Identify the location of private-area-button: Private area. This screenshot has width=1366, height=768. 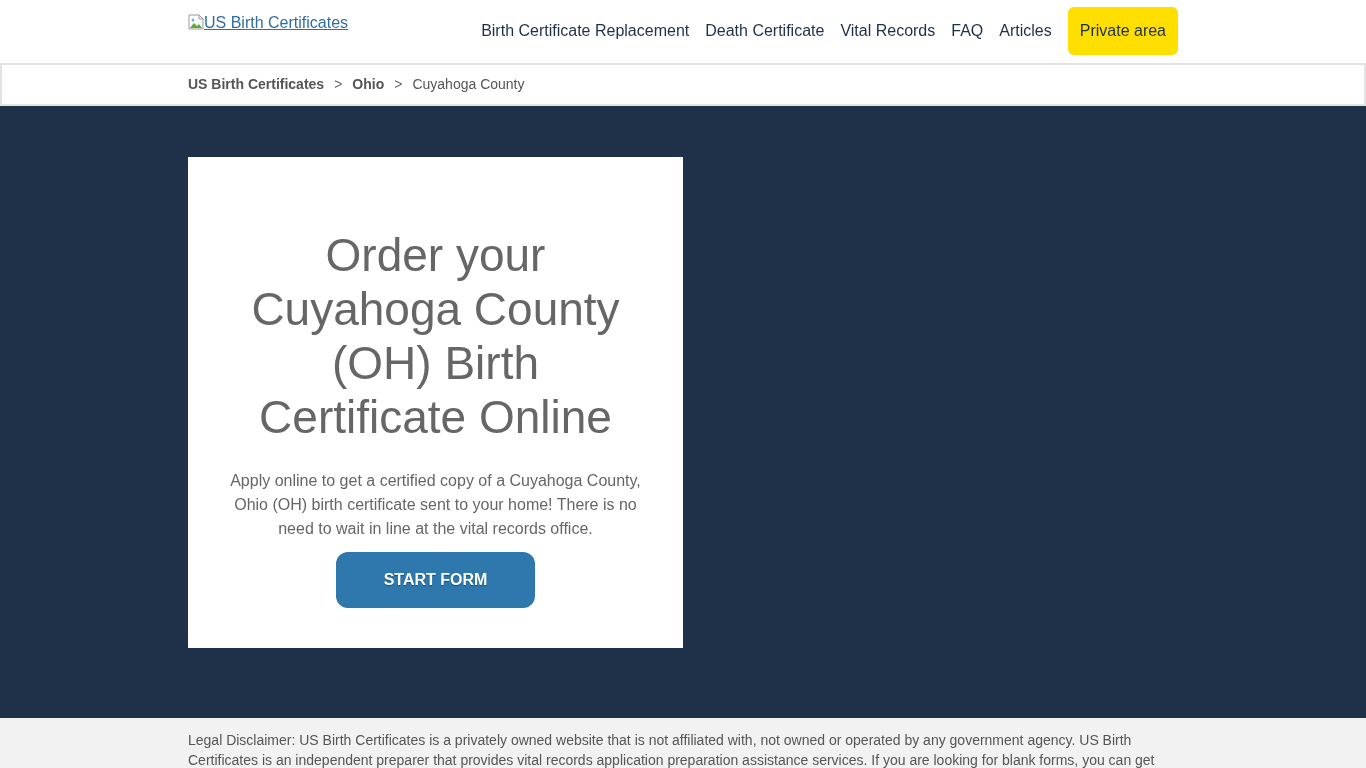
(1122, 31).